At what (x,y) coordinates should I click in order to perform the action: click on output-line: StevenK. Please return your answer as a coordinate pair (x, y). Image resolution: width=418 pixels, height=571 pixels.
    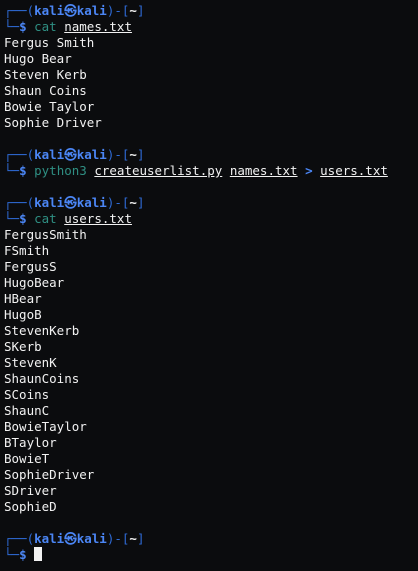
    Looking at the image, I should click on (30, 362).